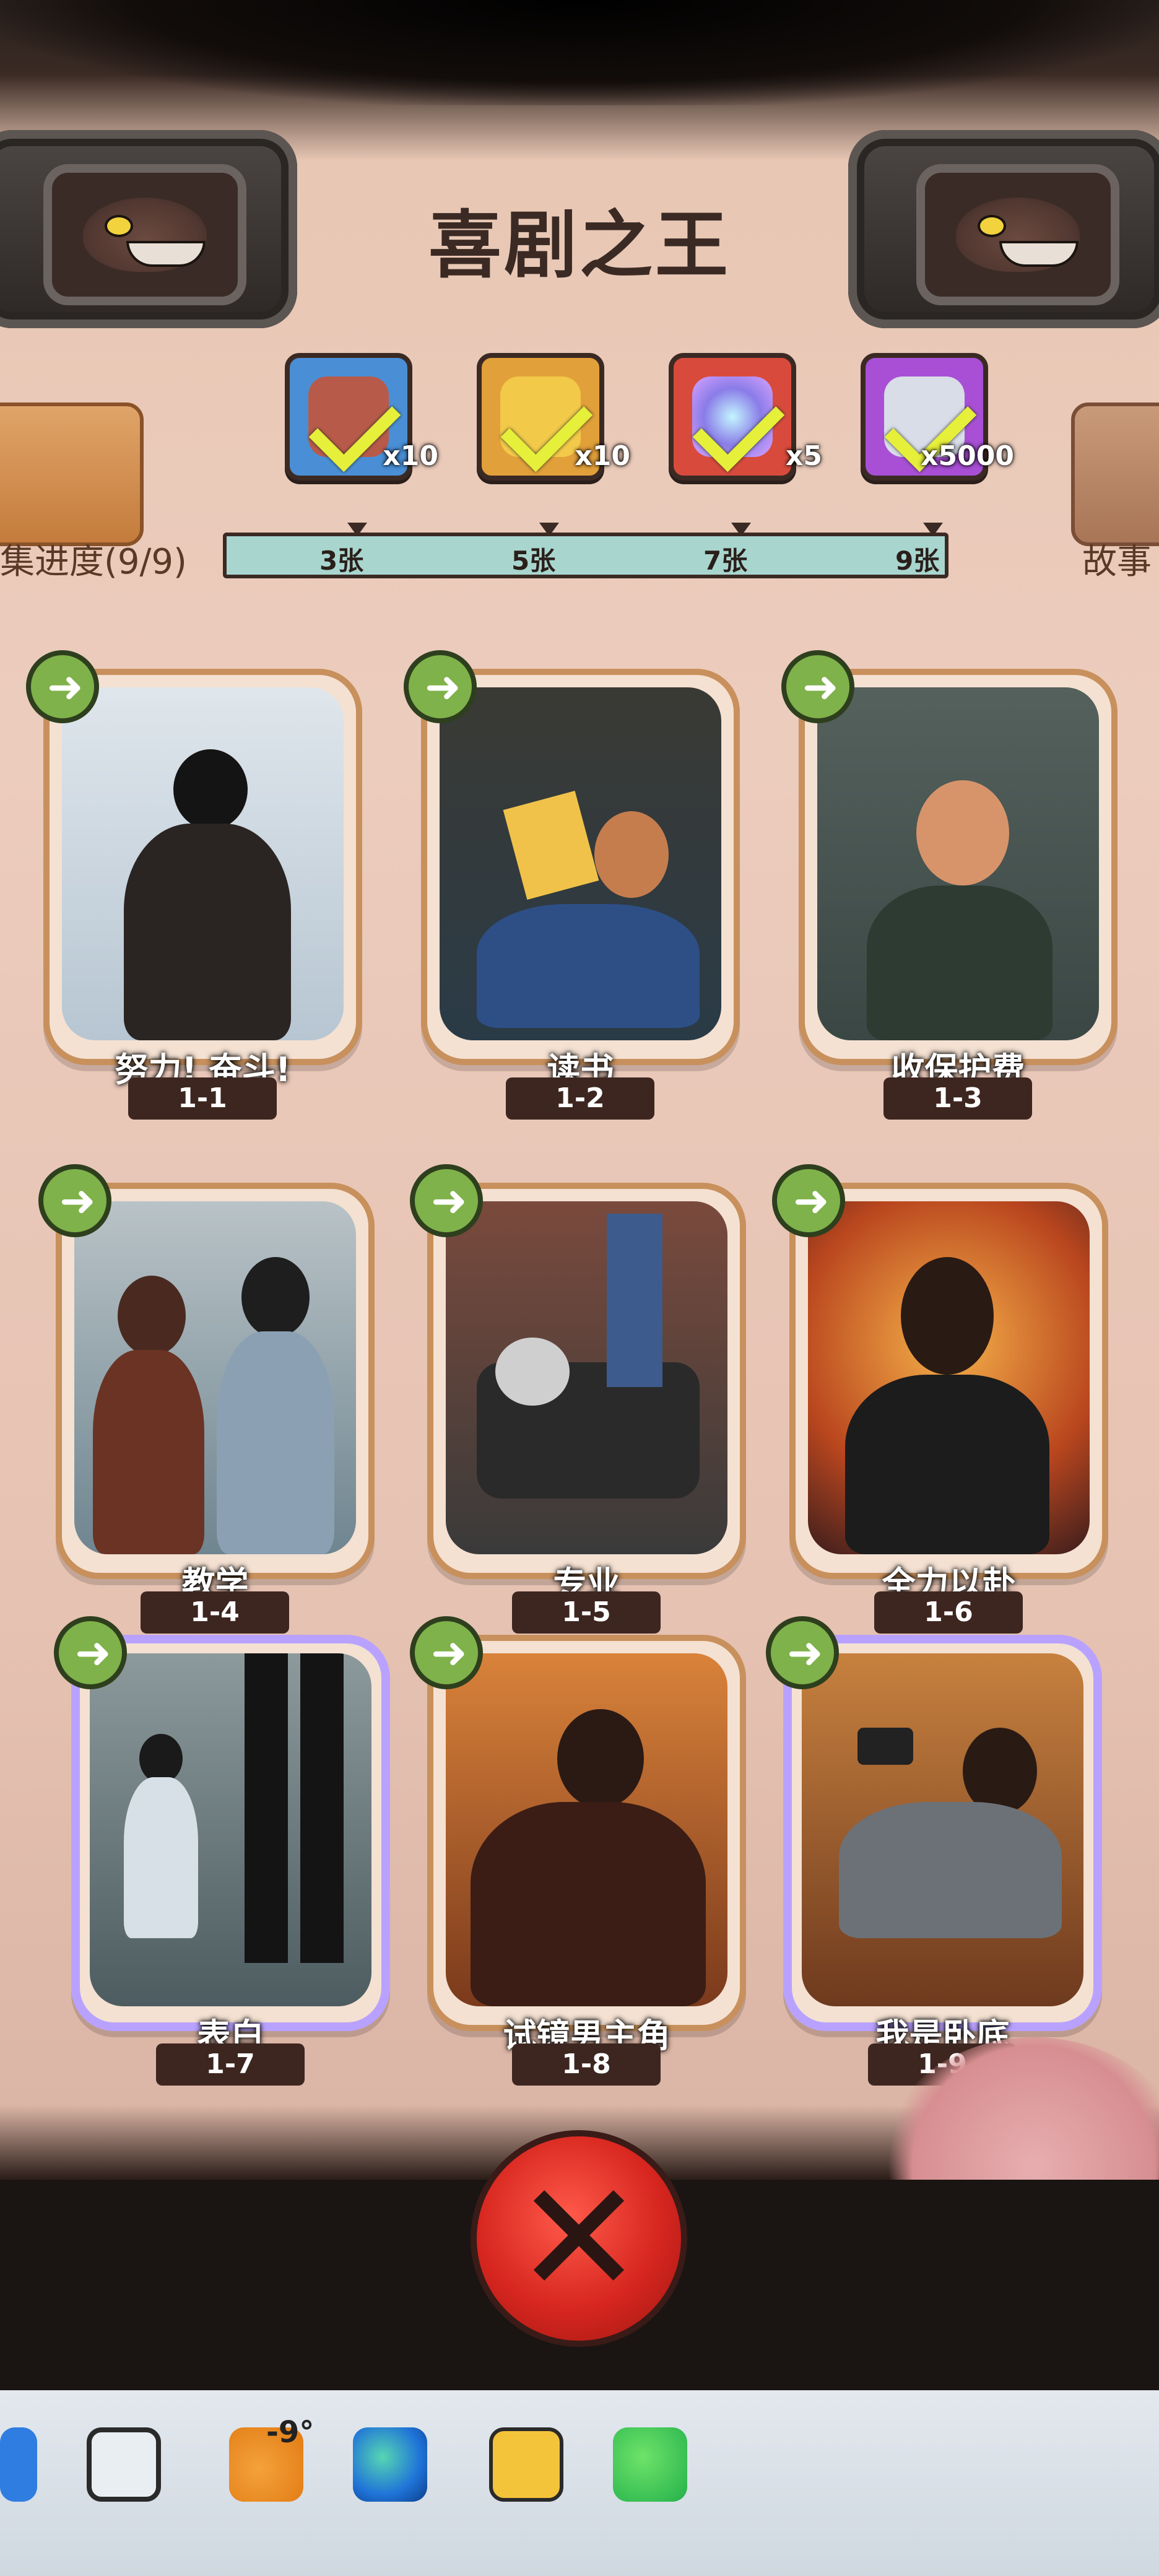 This screenshot has height=2576, width=1159. I want to click on card-1-9: 我是卧底 1-9, so click(934, 1851).